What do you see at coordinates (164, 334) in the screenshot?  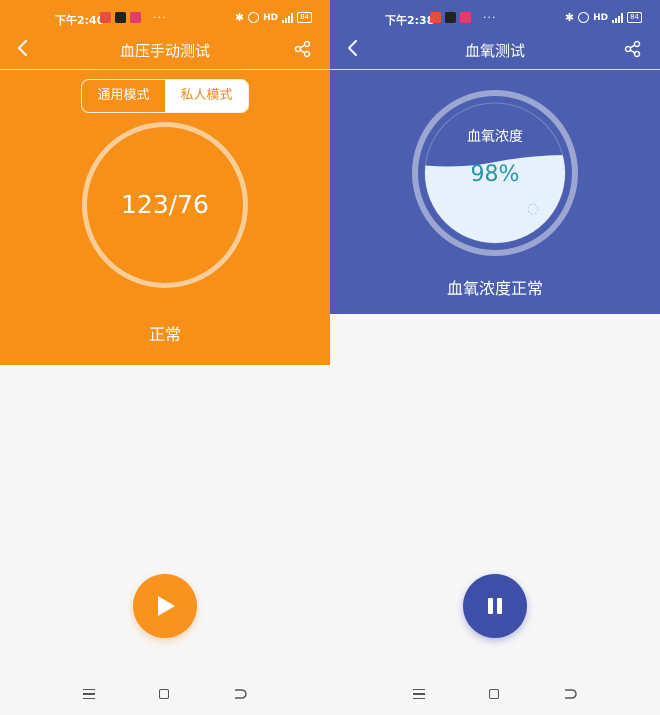 I see `bp-result: 正常` at bounding box center [164, 334].